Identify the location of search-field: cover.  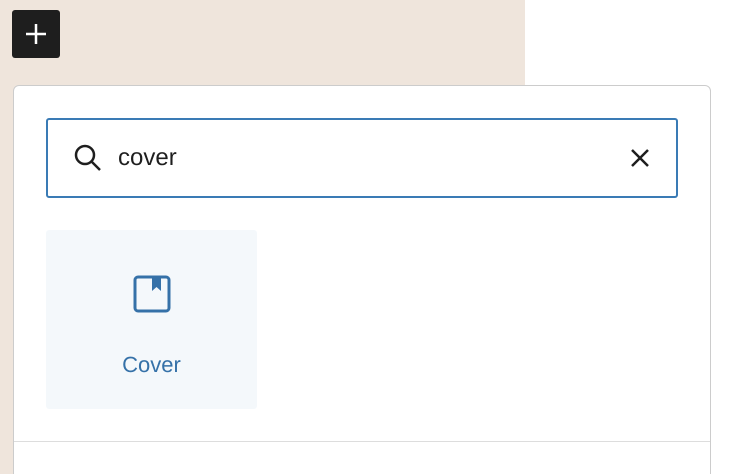
(362, 158).